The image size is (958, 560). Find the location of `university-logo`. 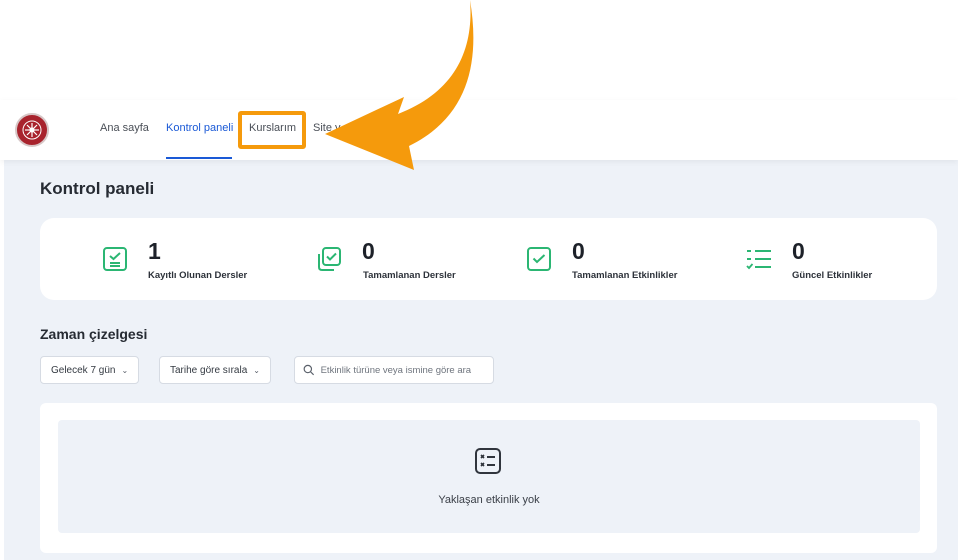

university-logo is located at coordinates (32, 130).